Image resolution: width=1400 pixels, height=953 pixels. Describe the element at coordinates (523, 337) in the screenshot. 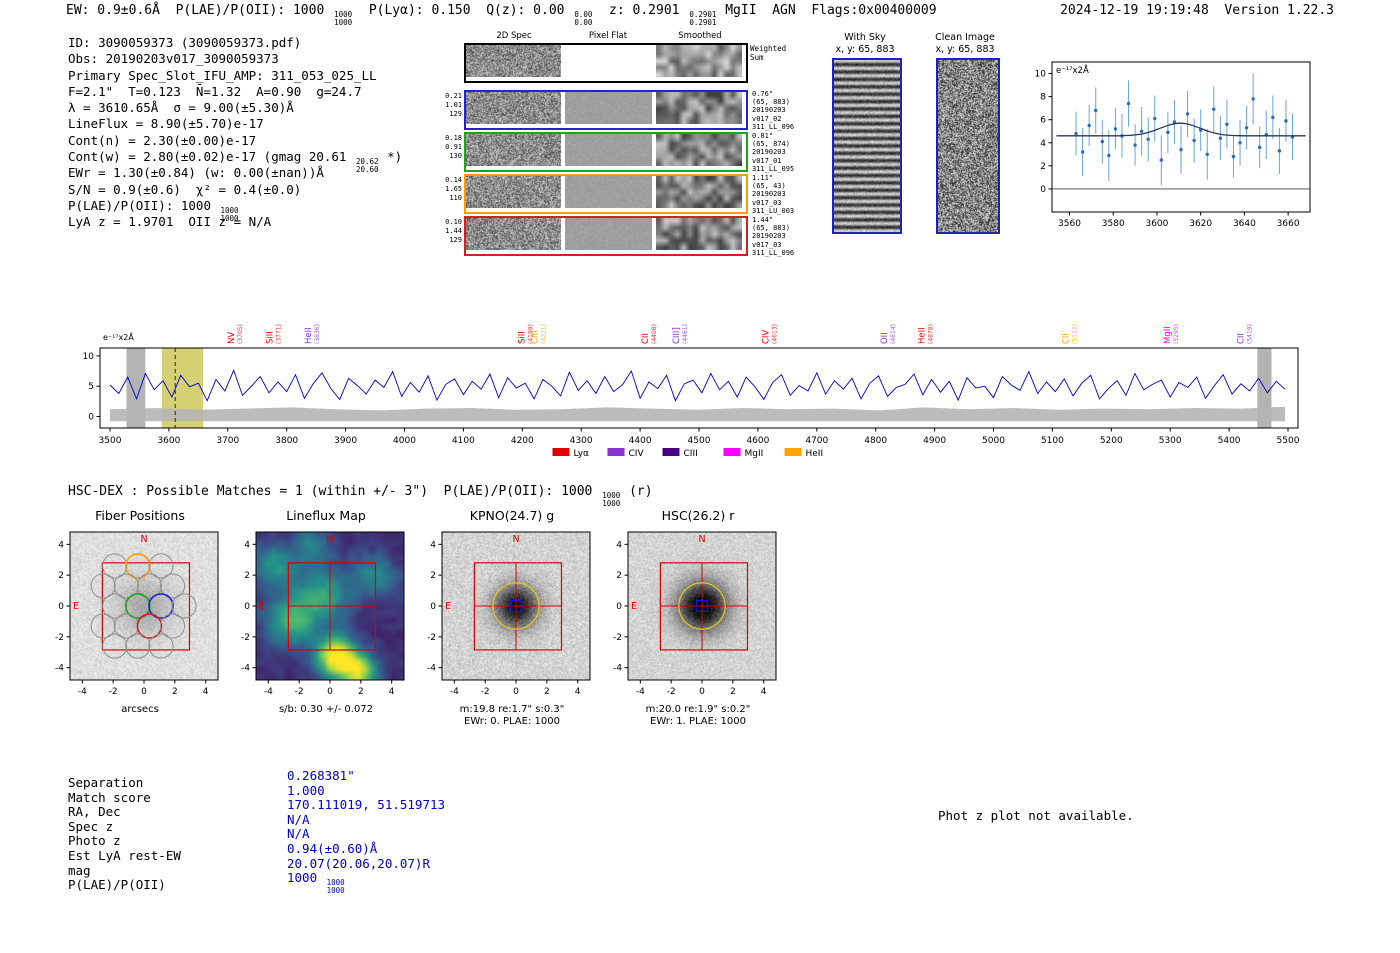

I see `emission-line-label: SiII` at that location.